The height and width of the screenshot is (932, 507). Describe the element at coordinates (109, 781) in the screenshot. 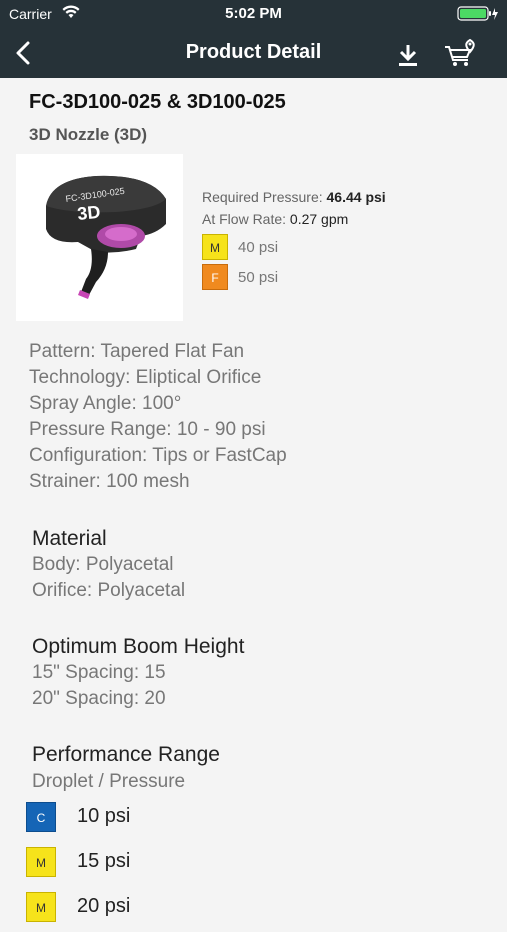

I see `performance-subheading: Droplet / Pressure` at that location.